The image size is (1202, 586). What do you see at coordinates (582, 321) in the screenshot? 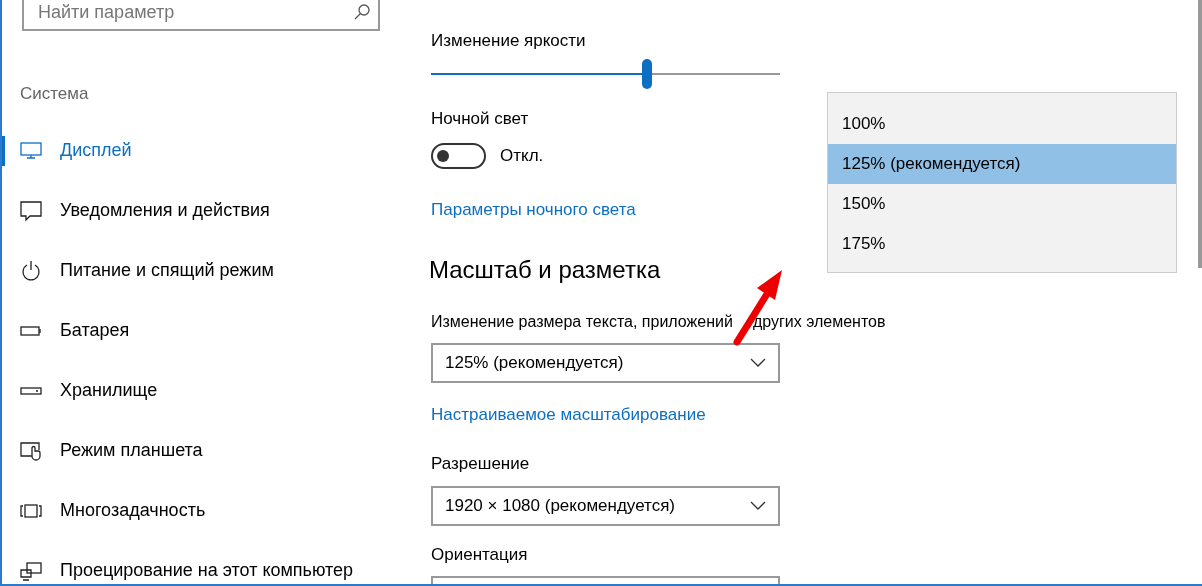
I see `scale-label: Изменение размера текста, приложений` at bounding box center [582, 321].